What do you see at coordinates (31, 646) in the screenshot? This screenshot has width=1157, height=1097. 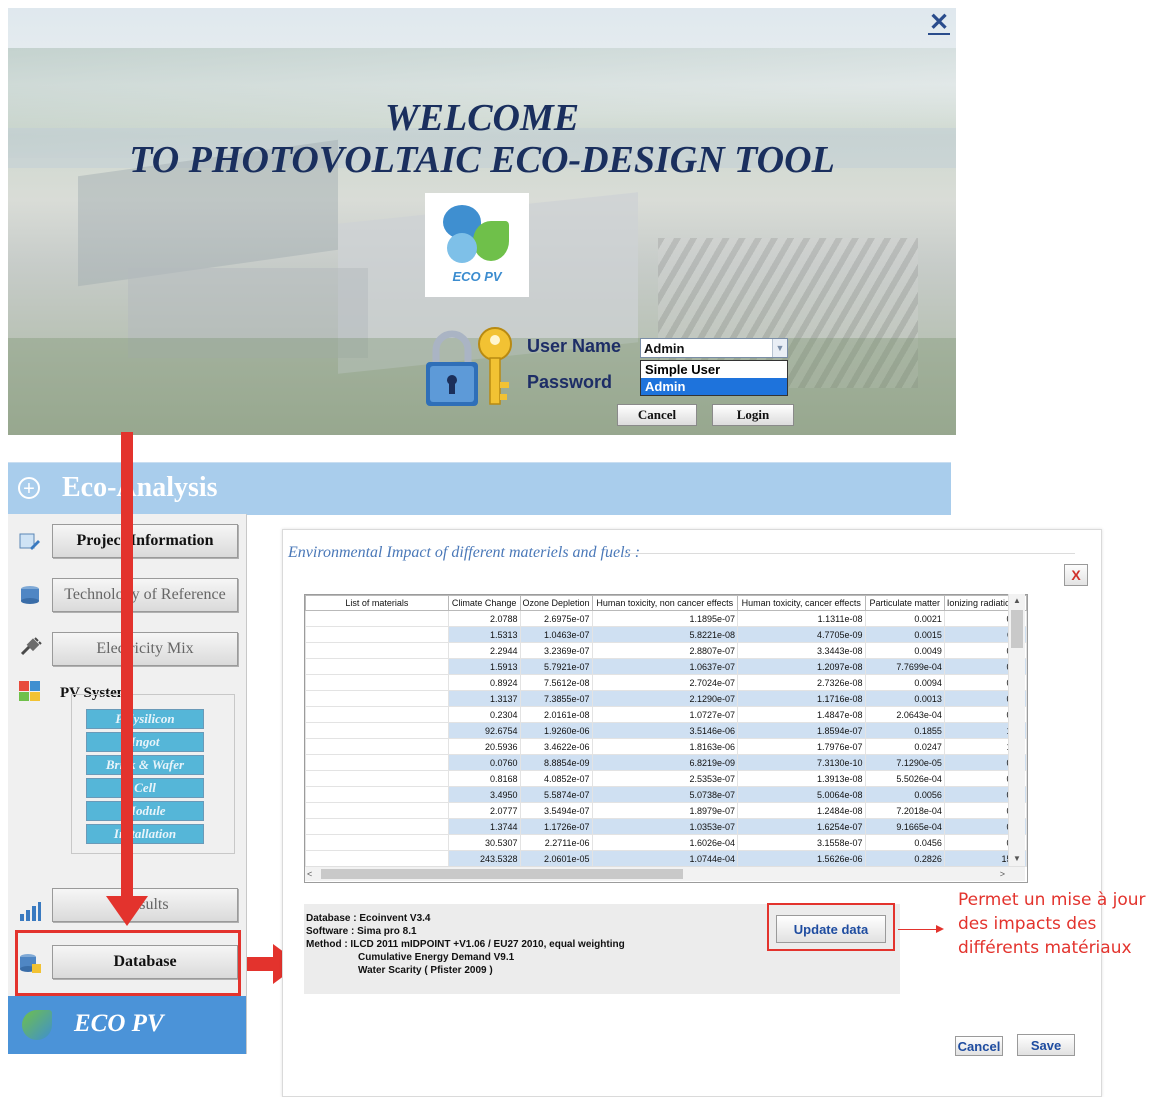 I see `power-plug-icon` at bounding box center [31, 646].